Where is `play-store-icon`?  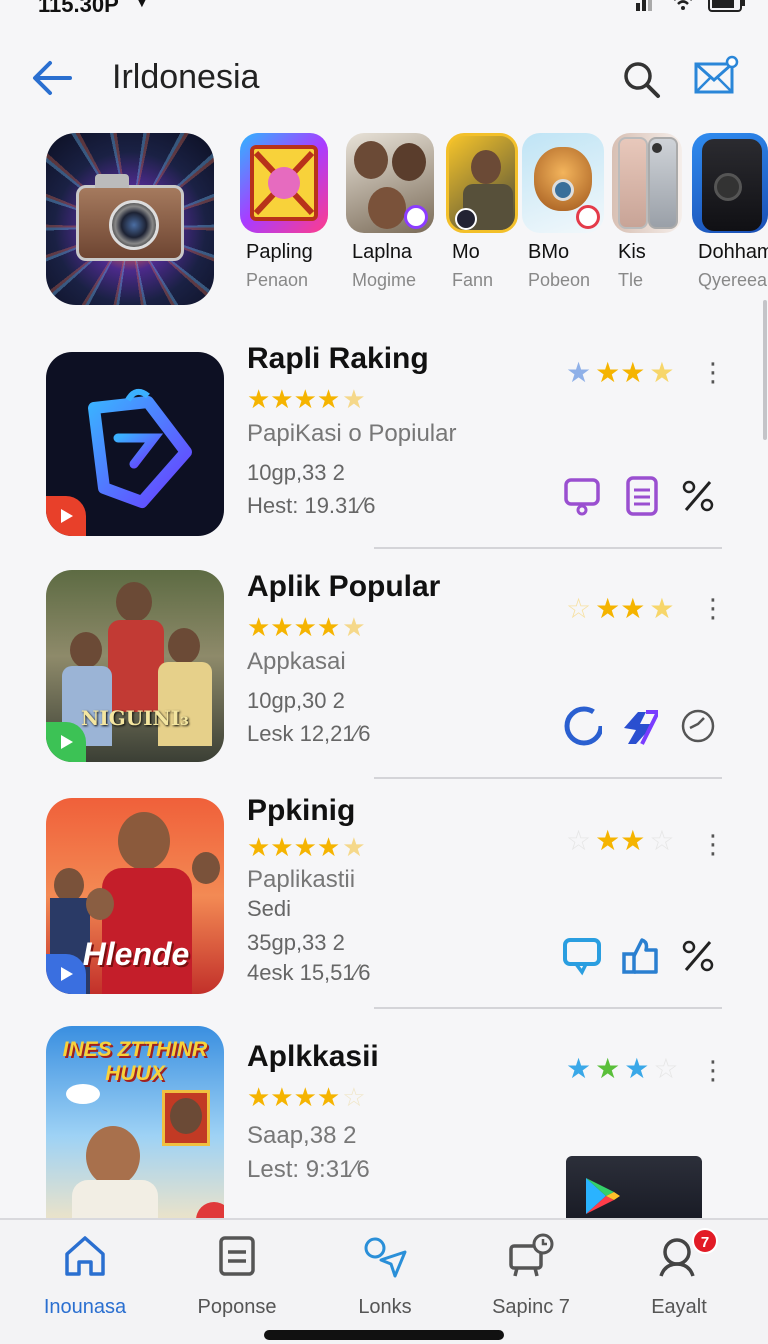 play-store-icon is located at coordinates (603, 1196).